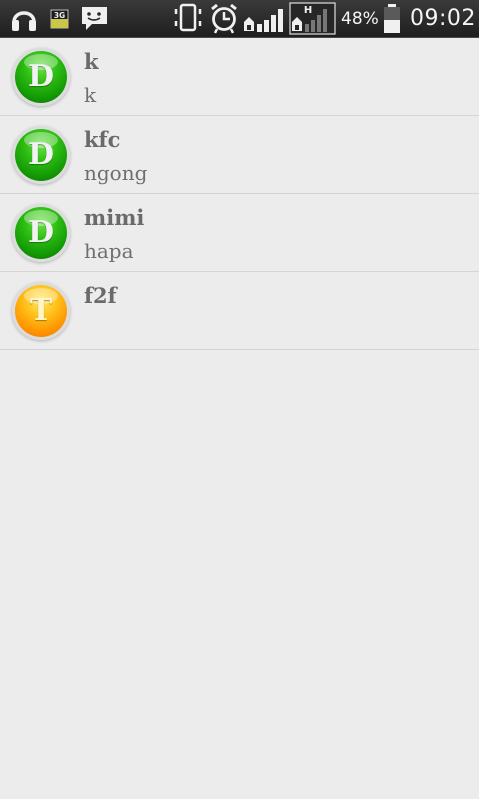 The image size is (479, 799). What do you see at coordinates (239, 77) in the screenshot?
I see `list-item: D k k` at bounding box center [239, 77].